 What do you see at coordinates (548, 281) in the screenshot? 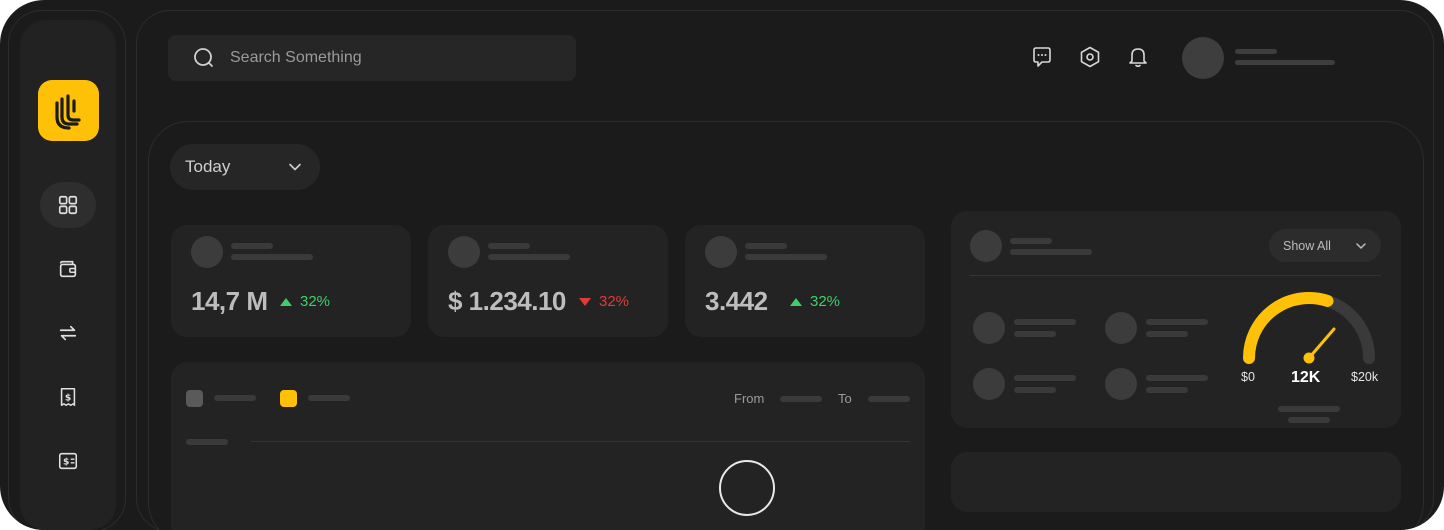
I see `stat-card-2: $ 1.234.10 32%` at bounding box center [548, 281].